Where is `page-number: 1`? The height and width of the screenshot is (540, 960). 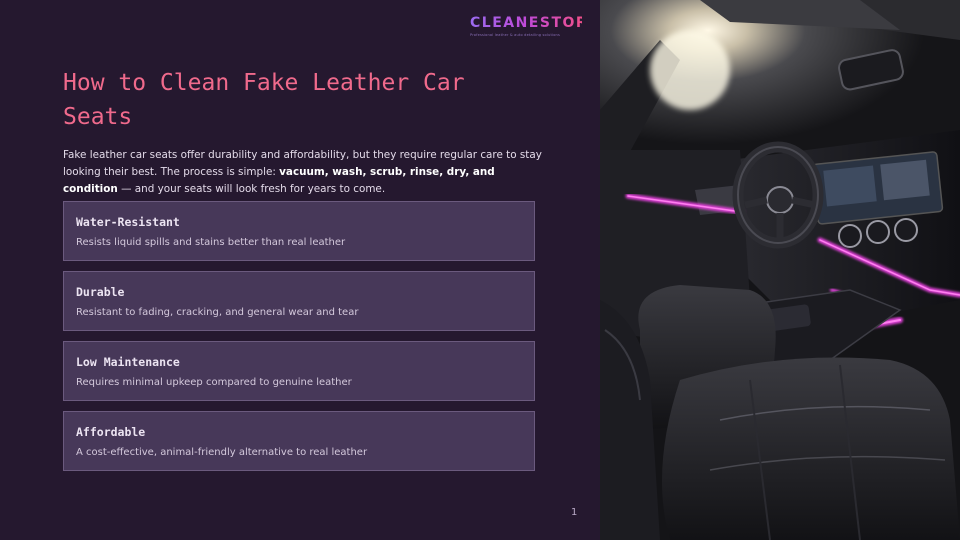 page-number: 1 is located at coordinates (574, 512).